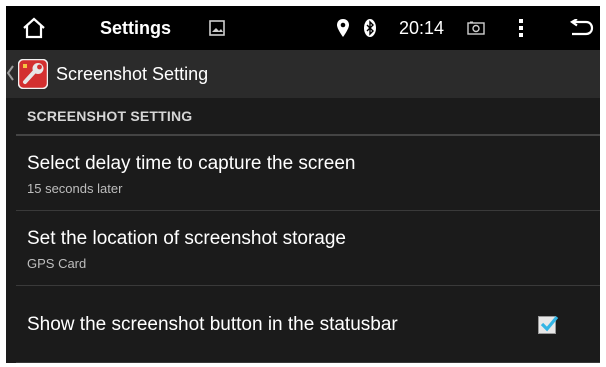 This screenshot has height=367, width=606. Describe the element at coordinates (303, 74) in the screenshot. I see `action-bar: Screenshot Setting` at that location.